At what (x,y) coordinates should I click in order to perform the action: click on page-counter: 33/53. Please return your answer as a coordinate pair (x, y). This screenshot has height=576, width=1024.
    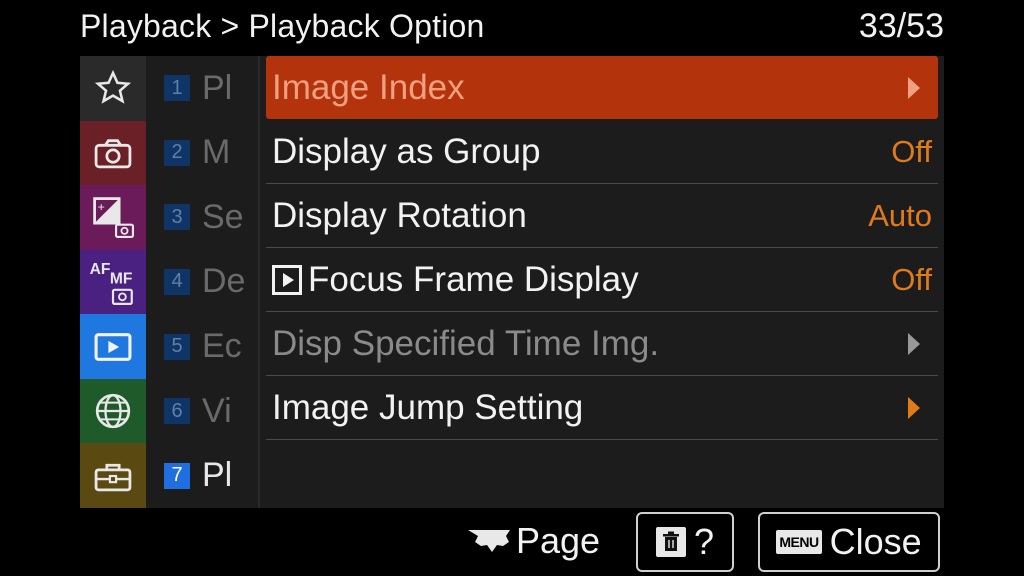
    Looking at the image, I should click on (901, 25).